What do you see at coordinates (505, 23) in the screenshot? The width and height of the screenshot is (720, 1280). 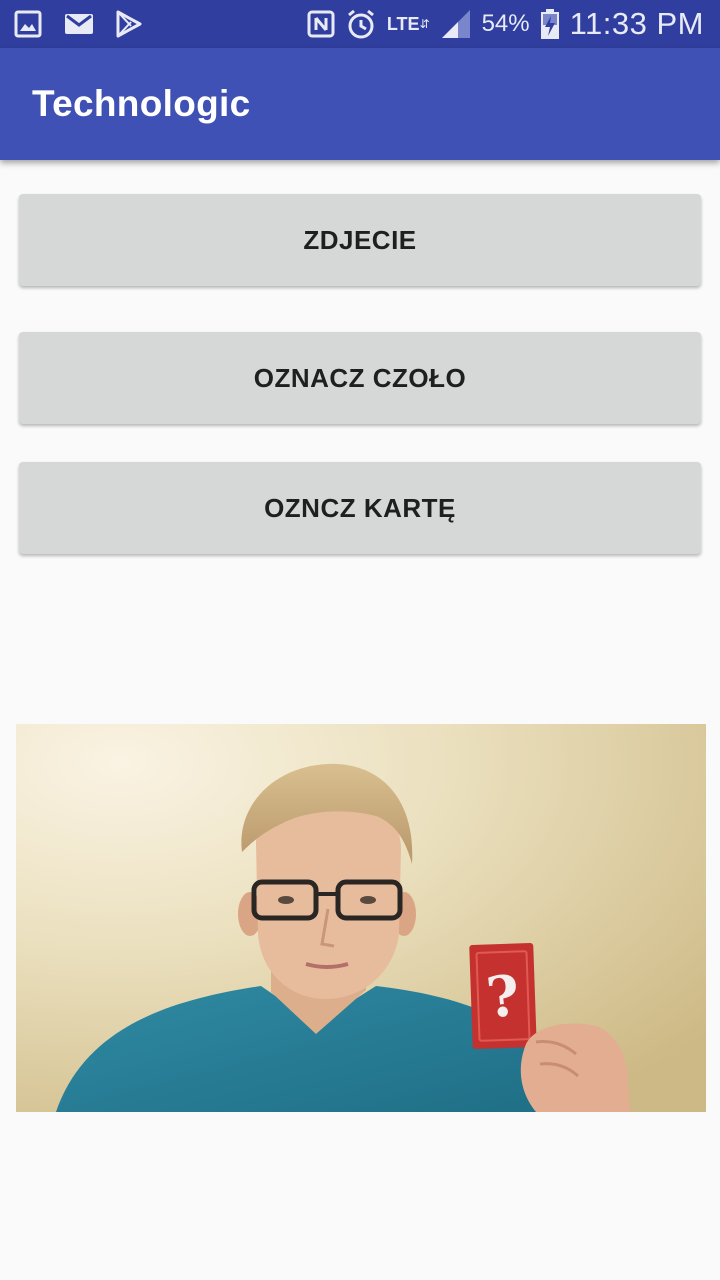 I see `battery-percent: 54%` at bounding box center [505, 23].